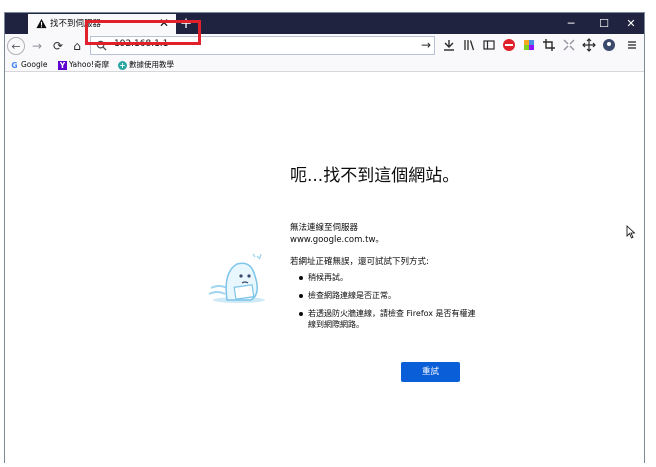  I want to click on error-suggestion-heading: 若網址正確無誤，還可試試下列方式:, so click(359, 262).